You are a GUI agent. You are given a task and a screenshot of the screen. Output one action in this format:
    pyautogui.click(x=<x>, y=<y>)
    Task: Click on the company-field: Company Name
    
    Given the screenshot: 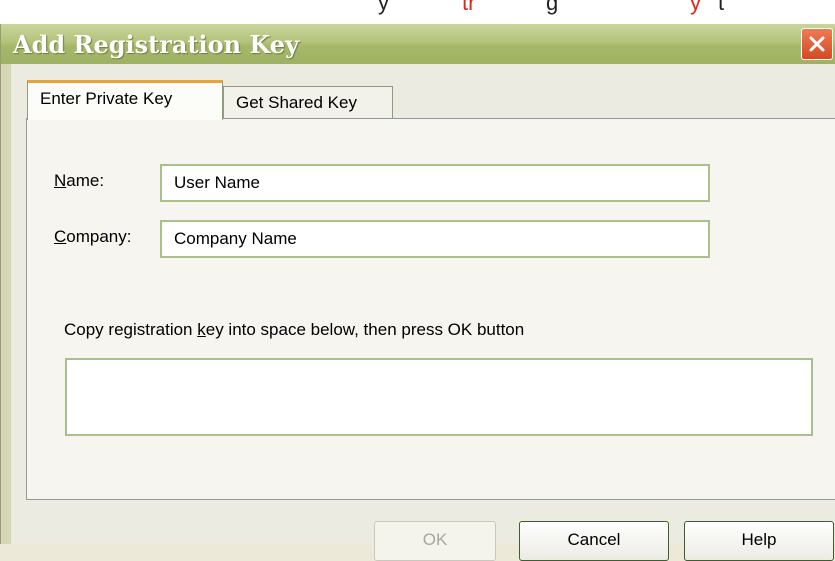 What is the action you would take?
    pyautogui.click(x=435, y=239)
    